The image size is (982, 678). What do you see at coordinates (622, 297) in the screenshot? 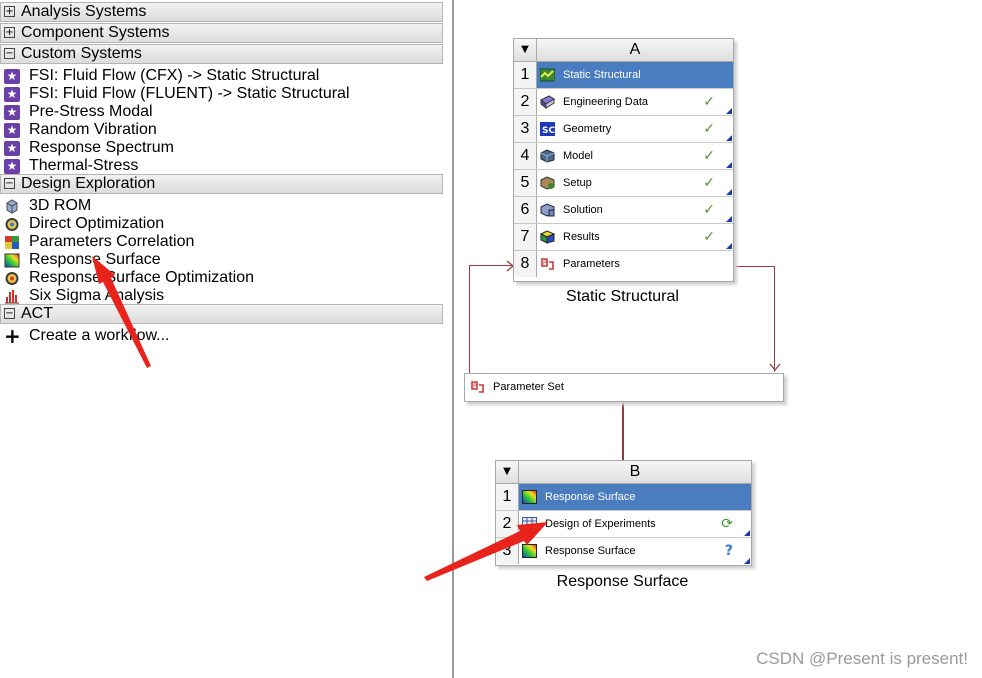
I see `system-a-title: Static Structural` at bounding box center [622, 297].